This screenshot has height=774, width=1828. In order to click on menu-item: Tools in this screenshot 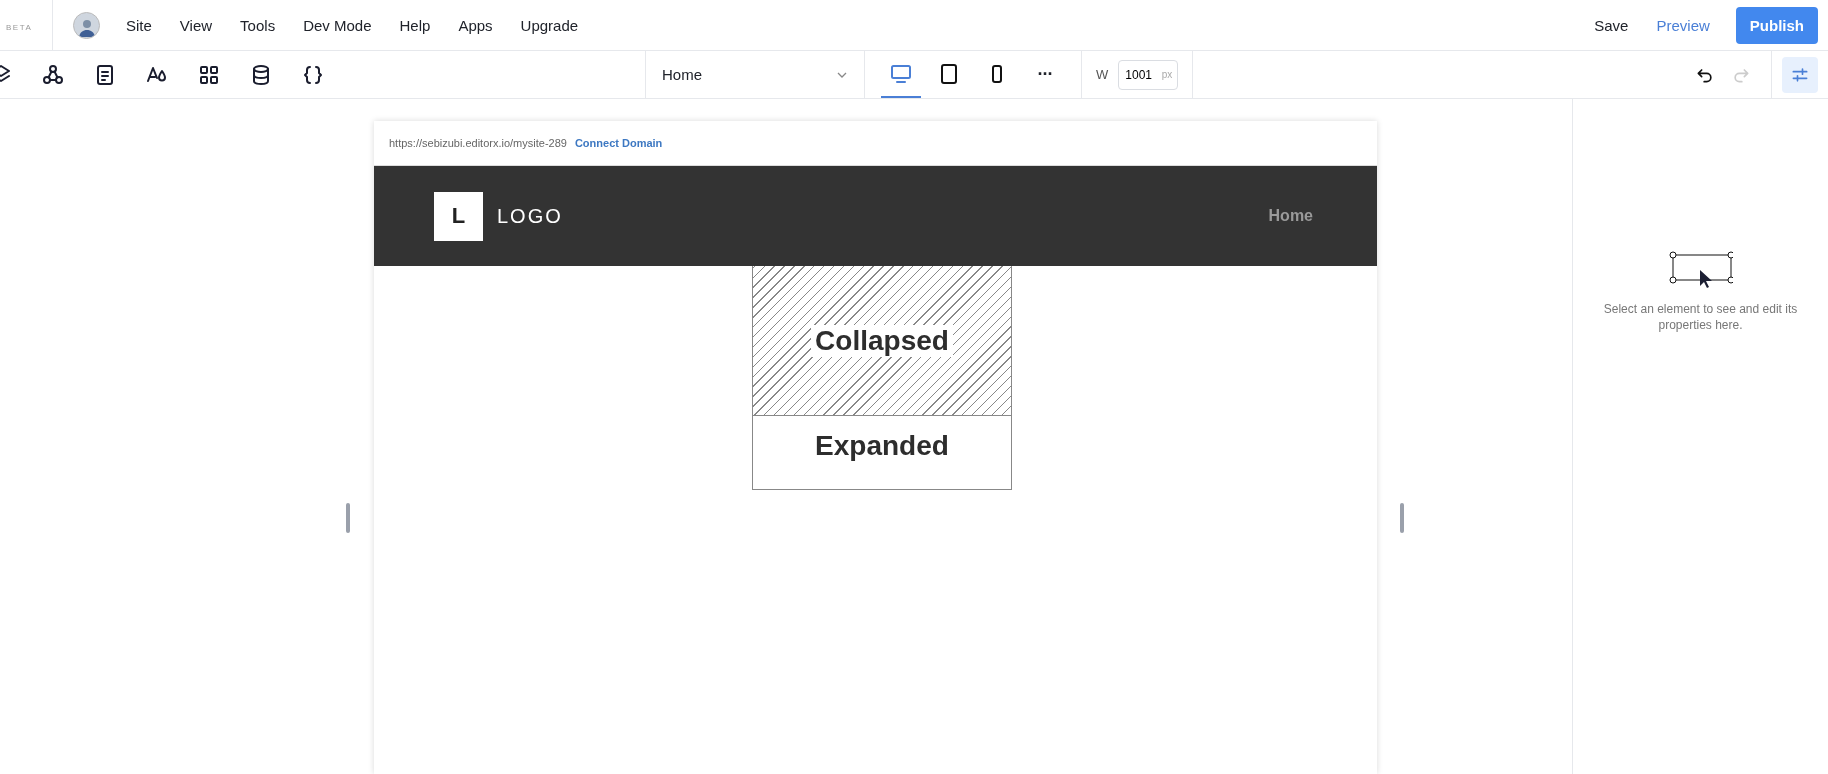, I will do `click(258, 25)`.